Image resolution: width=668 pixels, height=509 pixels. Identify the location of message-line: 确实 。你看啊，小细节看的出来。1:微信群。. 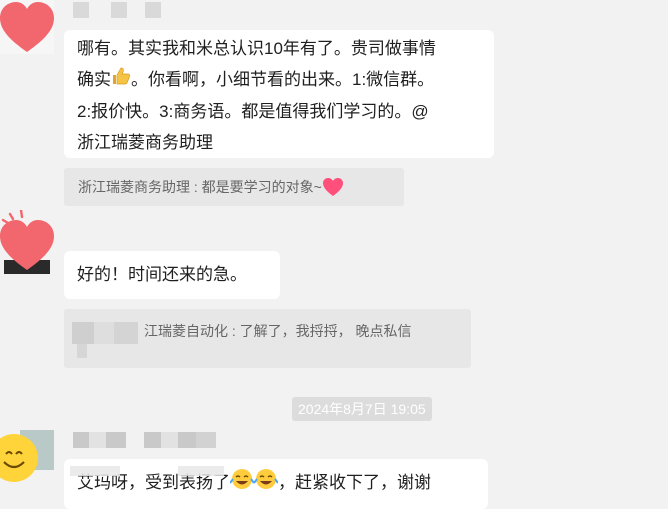
(279, 80).